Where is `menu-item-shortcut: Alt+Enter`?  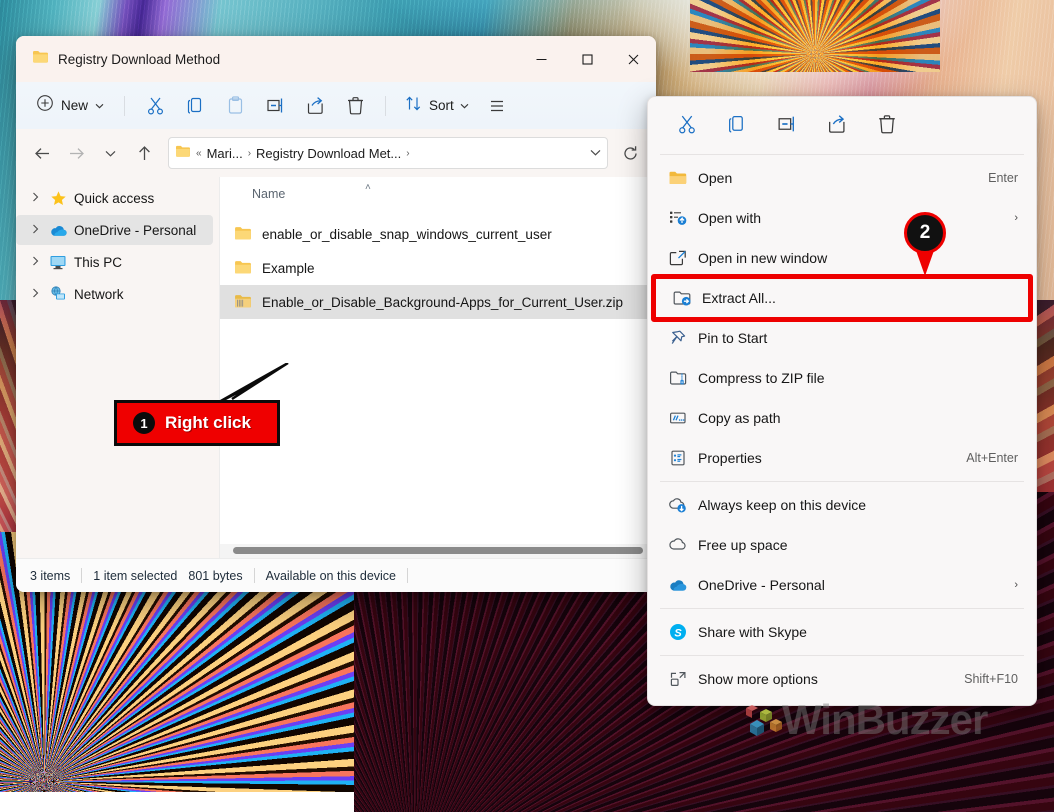
menu-item-shortcut: Alt+Enter is located at coordinates (992, 458).